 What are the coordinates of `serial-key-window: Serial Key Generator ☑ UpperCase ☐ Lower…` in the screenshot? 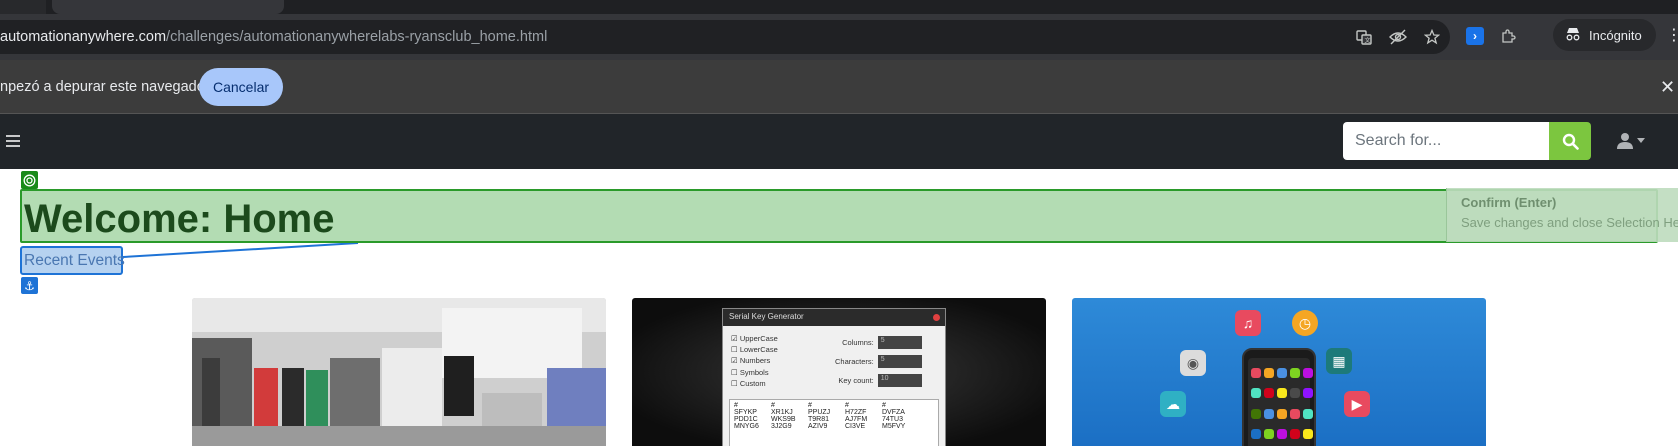 It's located at (834, 377).